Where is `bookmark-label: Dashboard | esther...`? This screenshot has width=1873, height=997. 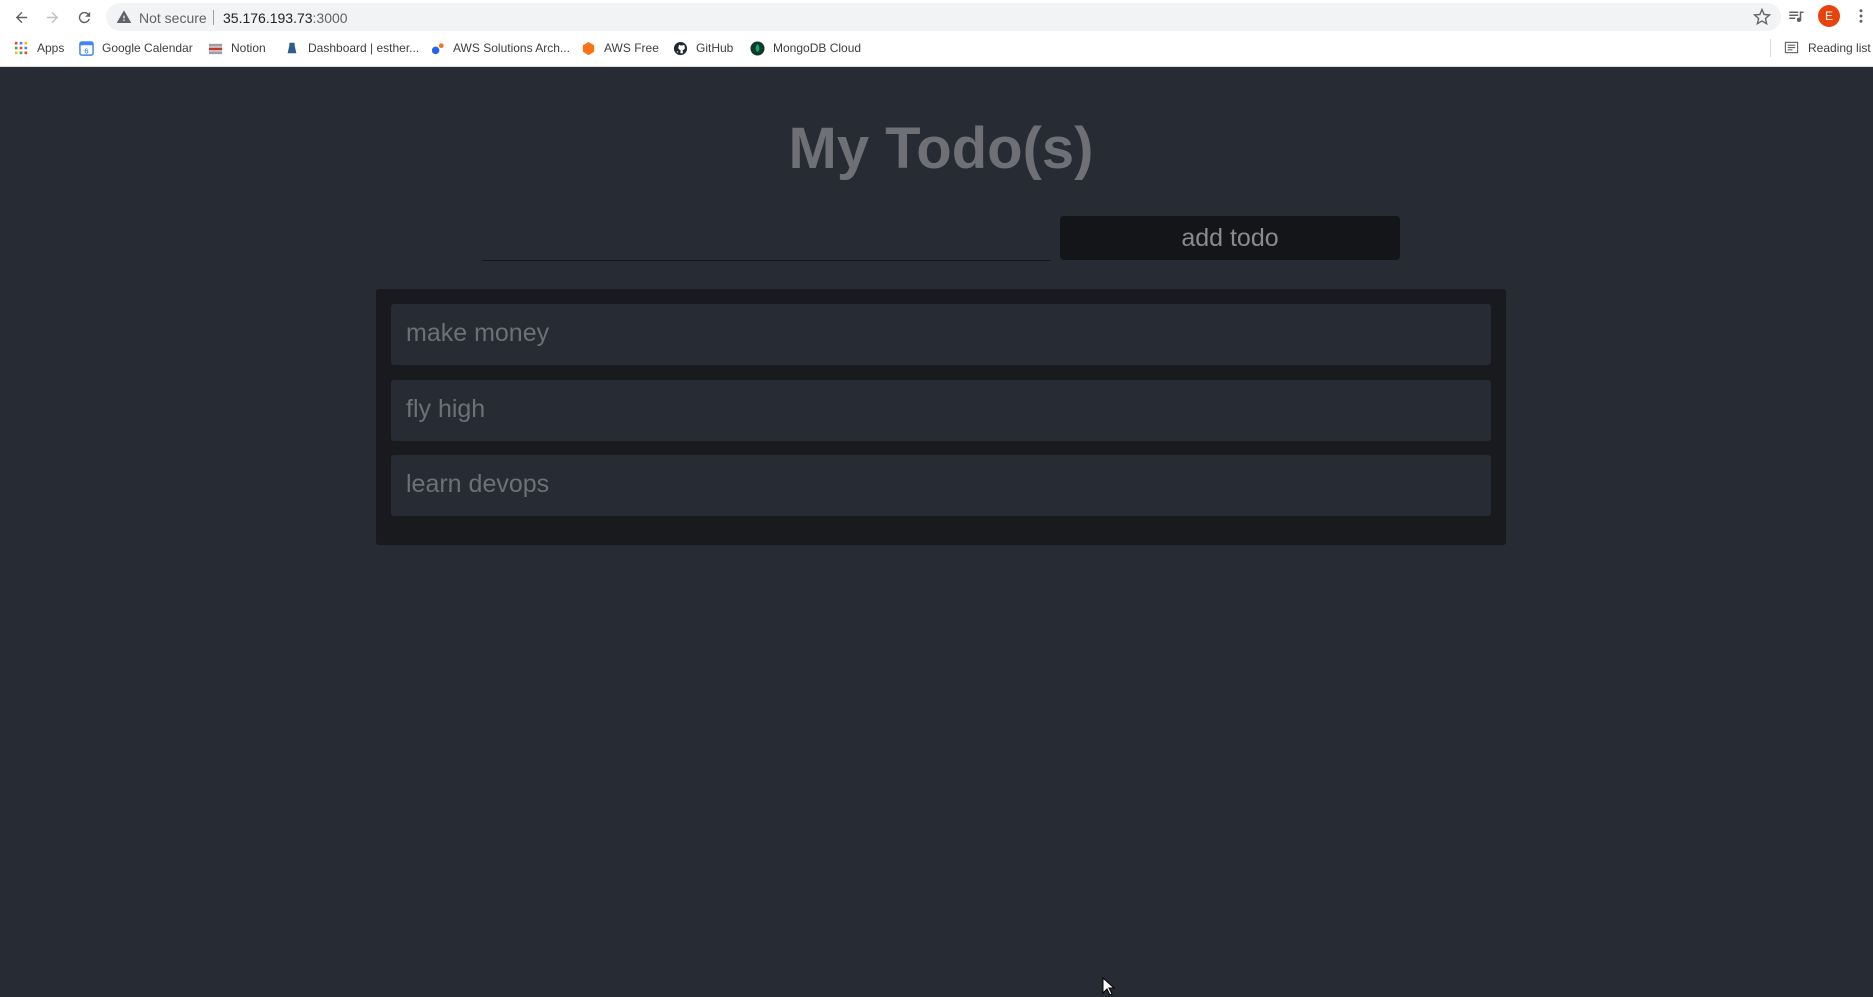
bookmark-label: Dashboard | esther... is located at coordinates (364, 48).